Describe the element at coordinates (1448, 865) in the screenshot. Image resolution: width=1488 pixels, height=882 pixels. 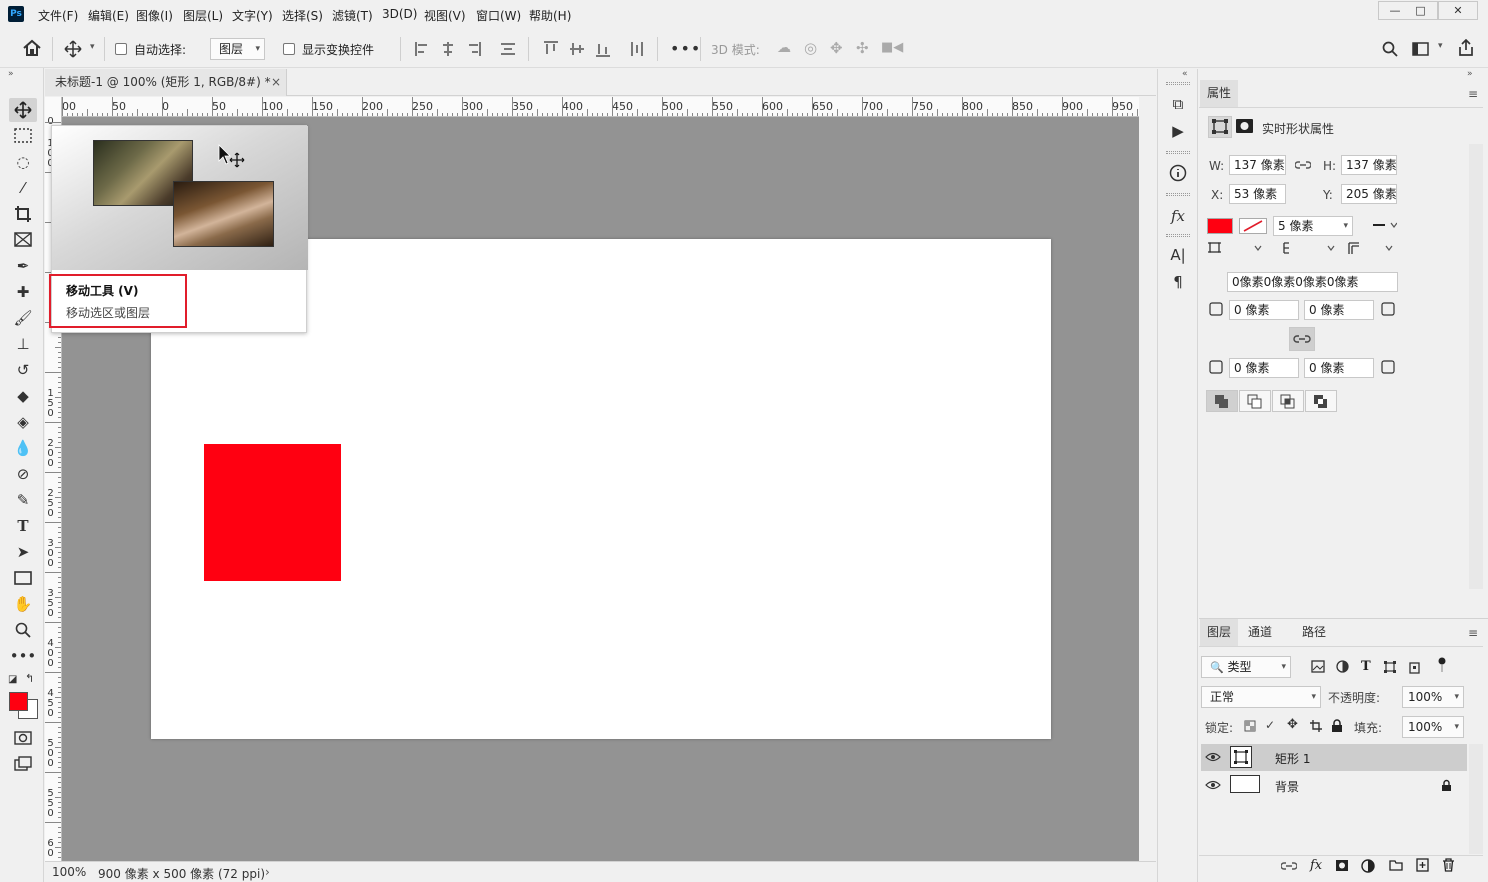
I see `delete-layer-trash-icon` at that location.